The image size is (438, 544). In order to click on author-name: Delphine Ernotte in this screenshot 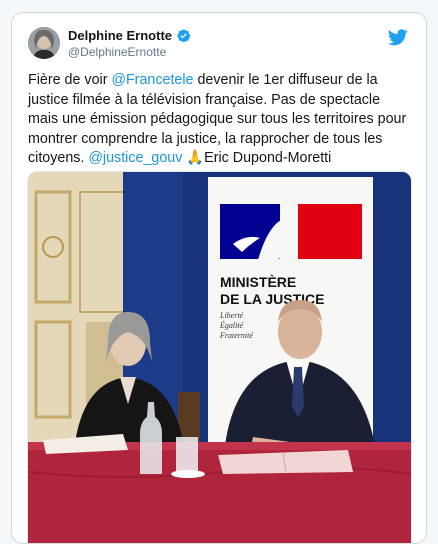, I will do `click(120, 35)`.